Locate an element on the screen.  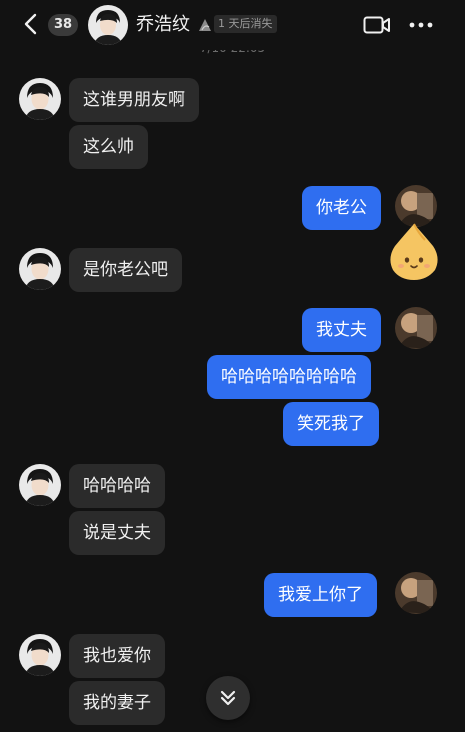
outgoing-message-bubble: 你老公 is located at coordinates (341, 208).